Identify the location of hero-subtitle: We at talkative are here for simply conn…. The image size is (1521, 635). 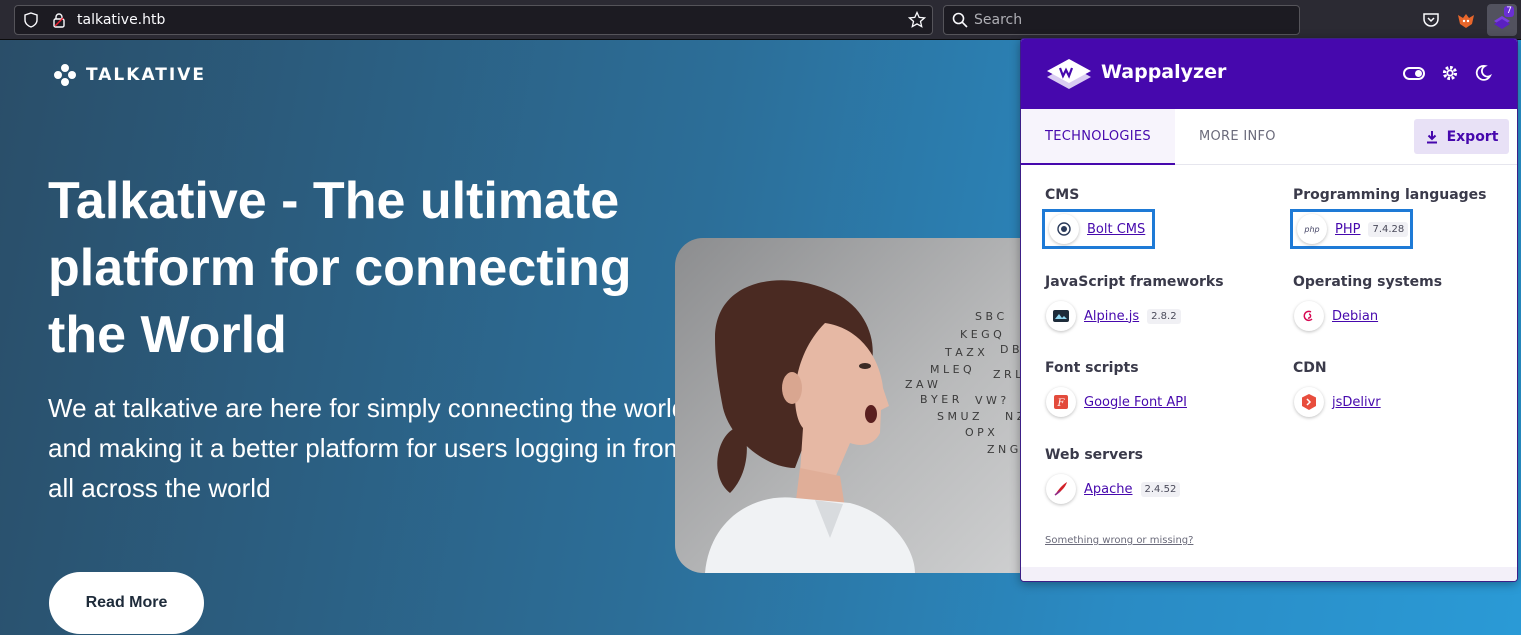
(367, 448).